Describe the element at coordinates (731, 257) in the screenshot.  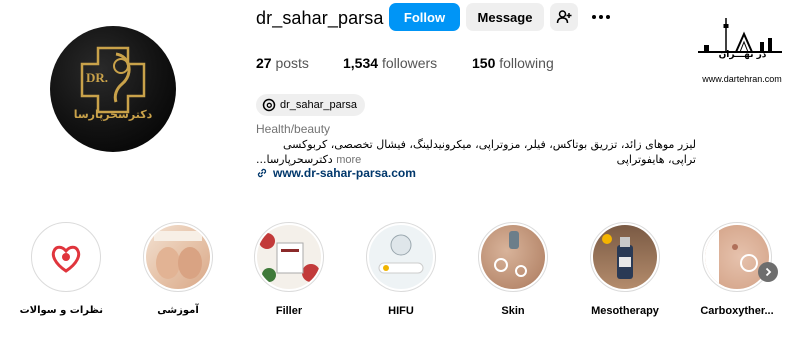
I see `treatment-photo-icon` at that location.